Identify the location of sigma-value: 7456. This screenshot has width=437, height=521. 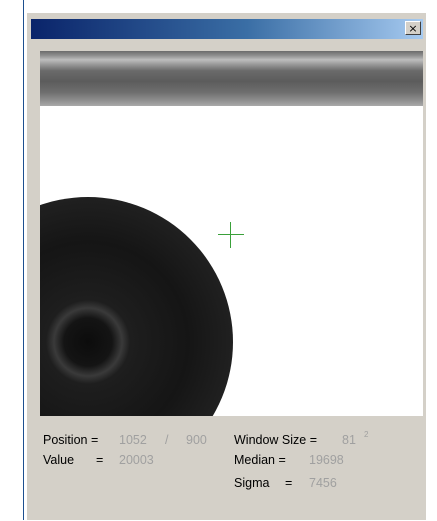
(323, 483).